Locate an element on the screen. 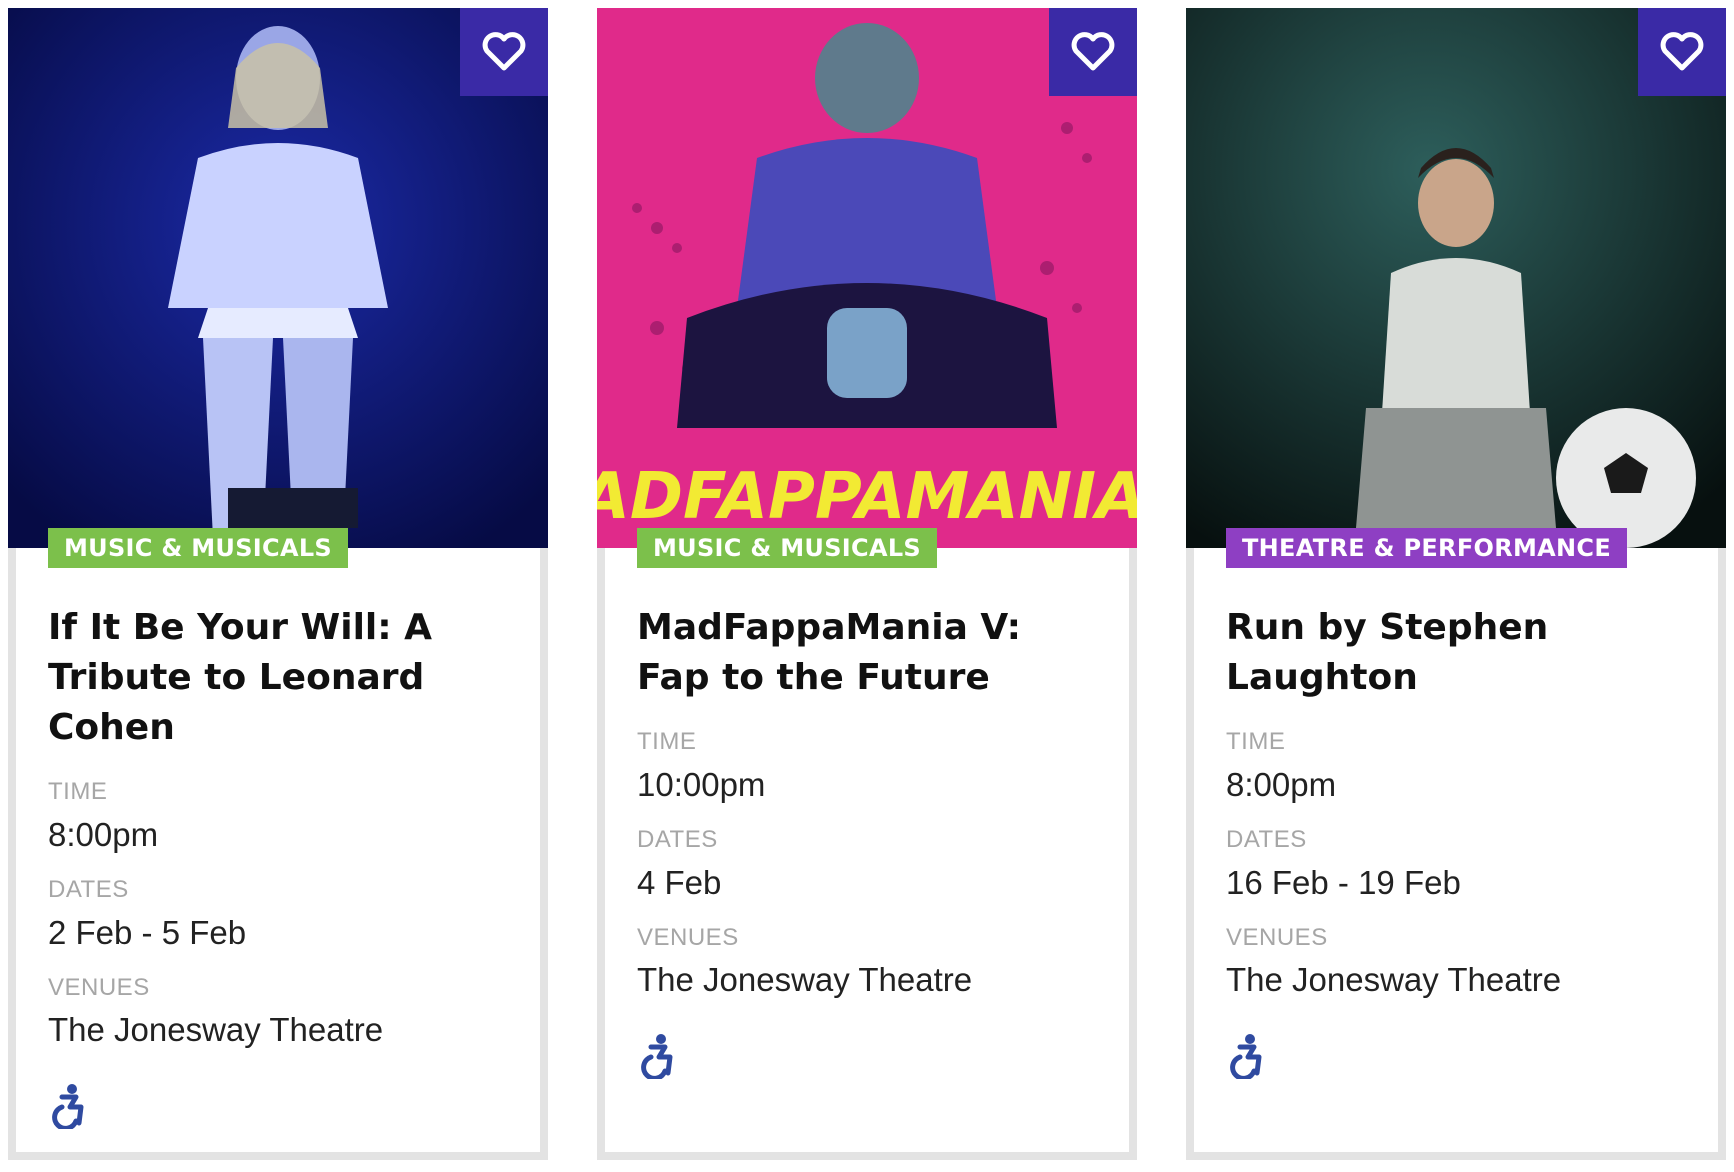  category-badge: THEATRE & PERFORMANCE is located at coordinates (1427, 548).